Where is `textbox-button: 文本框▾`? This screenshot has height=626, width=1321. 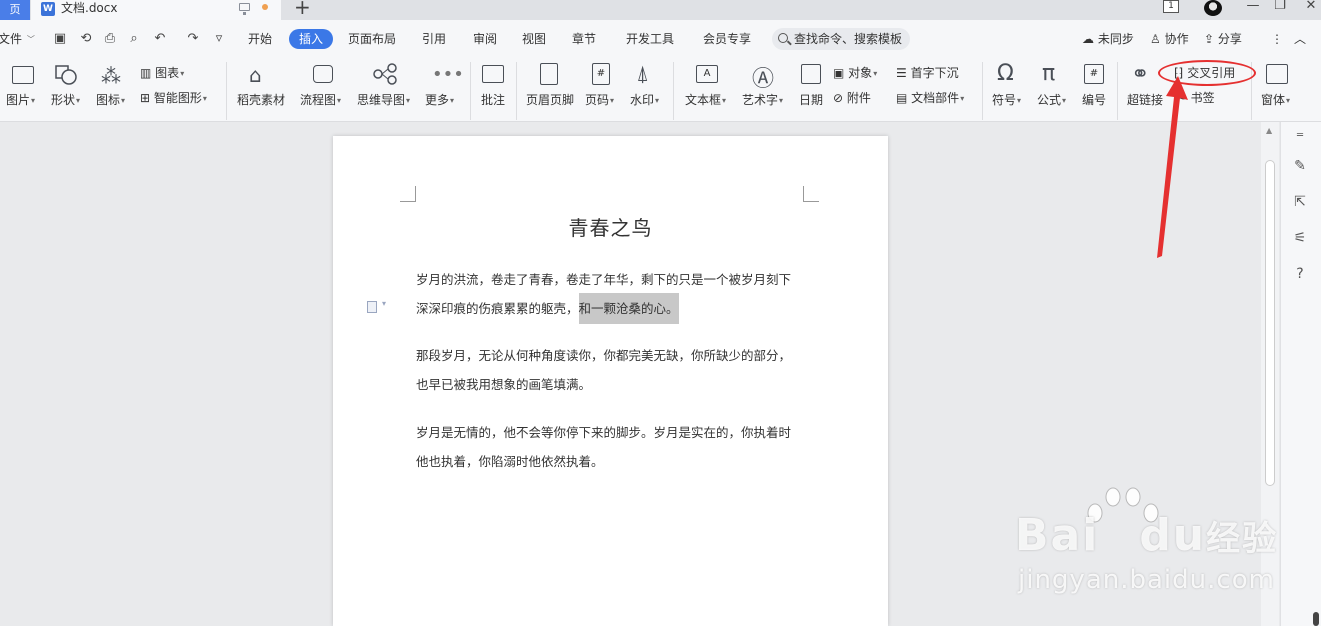
textbox-button: 文本框▾ is located at coordinates (705, 100).